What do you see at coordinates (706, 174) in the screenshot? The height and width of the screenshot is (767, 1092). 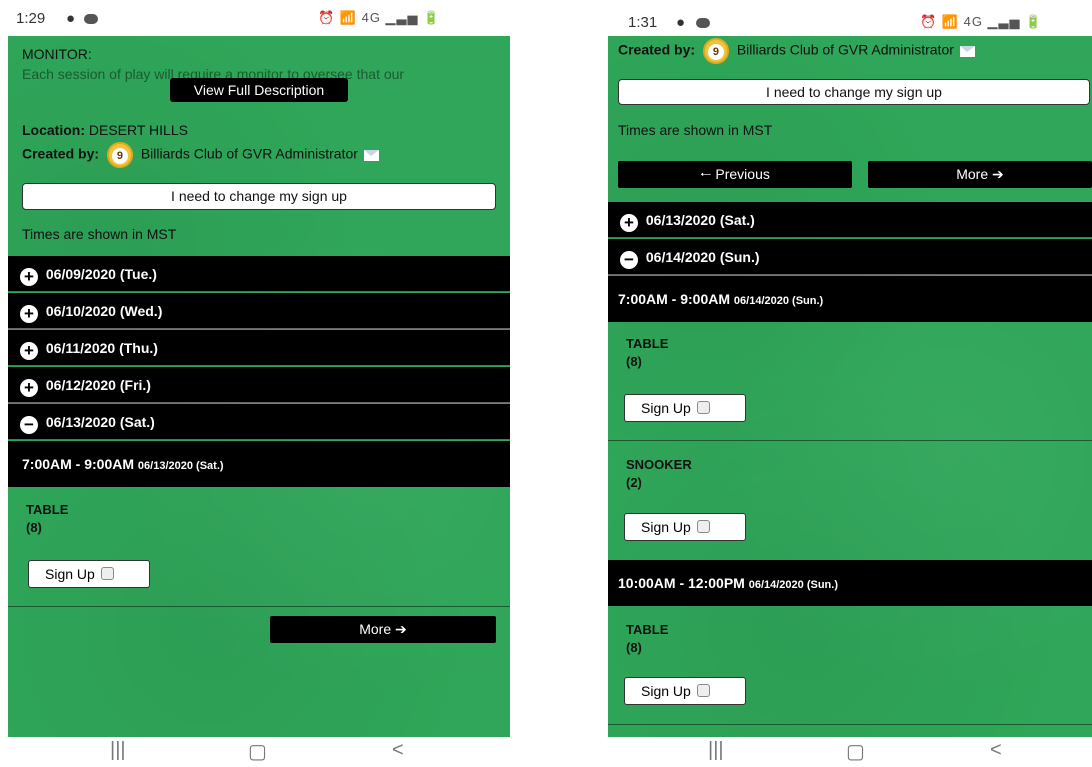 I see `arrow-left-icon: 🠀` at bounding box center [706, 174].